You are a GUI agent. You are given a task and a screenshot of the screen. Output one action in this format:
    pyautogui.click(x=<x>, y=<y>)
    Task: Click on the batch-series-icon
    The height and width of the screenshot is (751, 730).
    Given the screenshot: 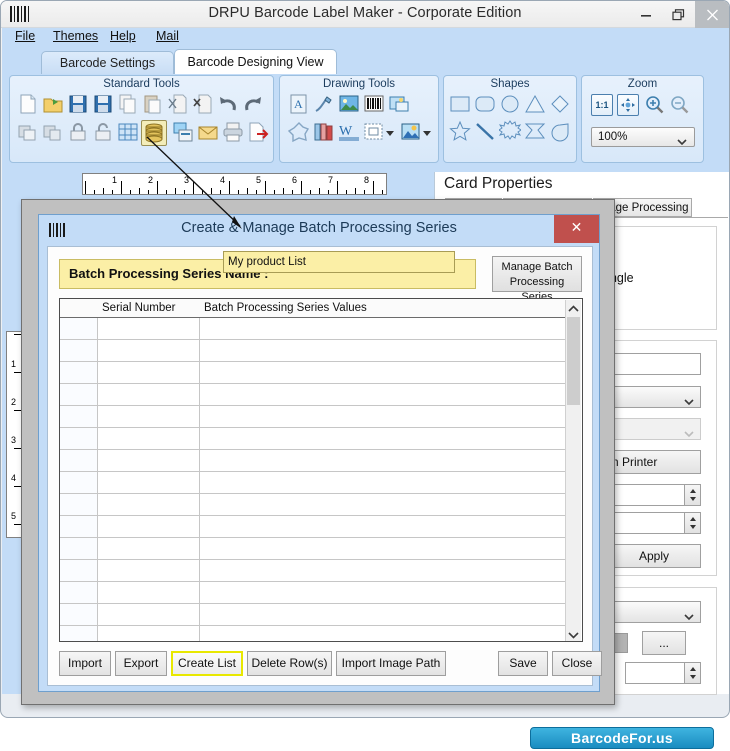 What is the action you would take?
    pyautogui.click(x=154, y=133)
    